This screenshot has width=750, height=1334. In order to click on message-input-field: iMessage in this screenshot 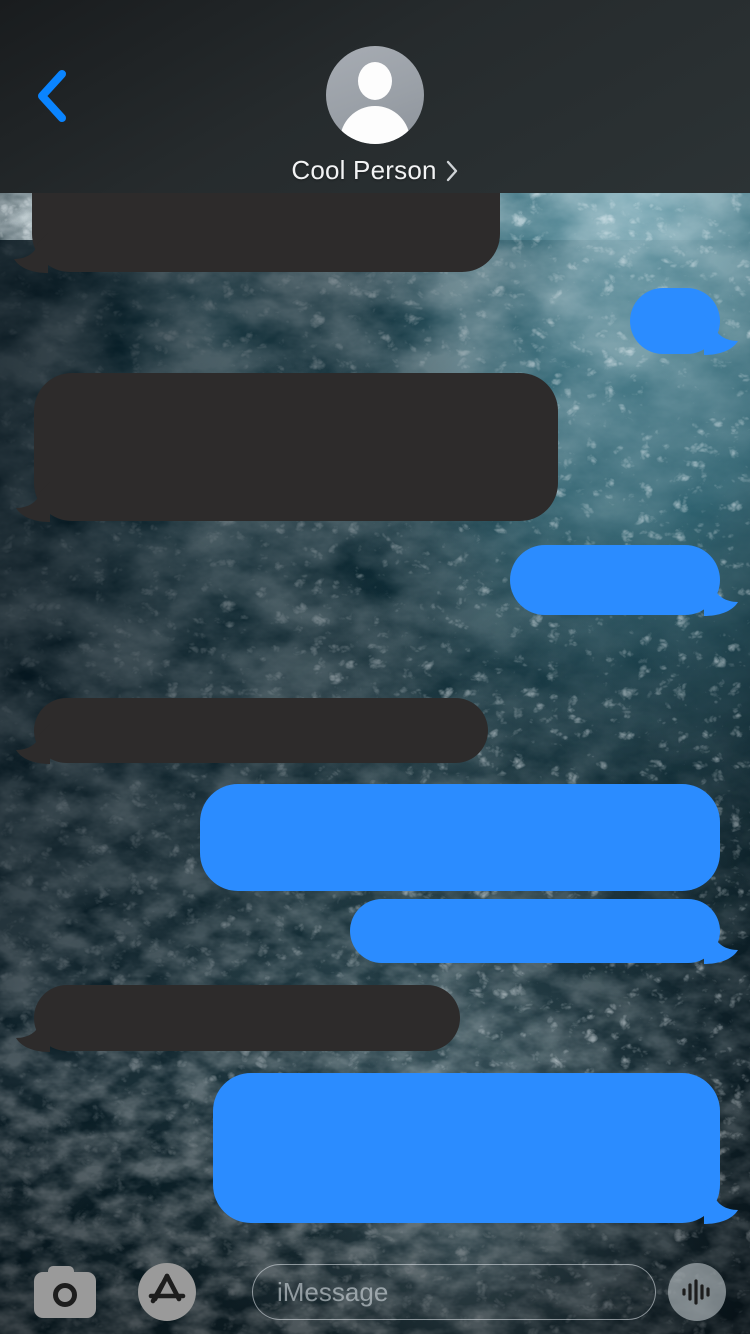, I will do `click(454, 1292)`.